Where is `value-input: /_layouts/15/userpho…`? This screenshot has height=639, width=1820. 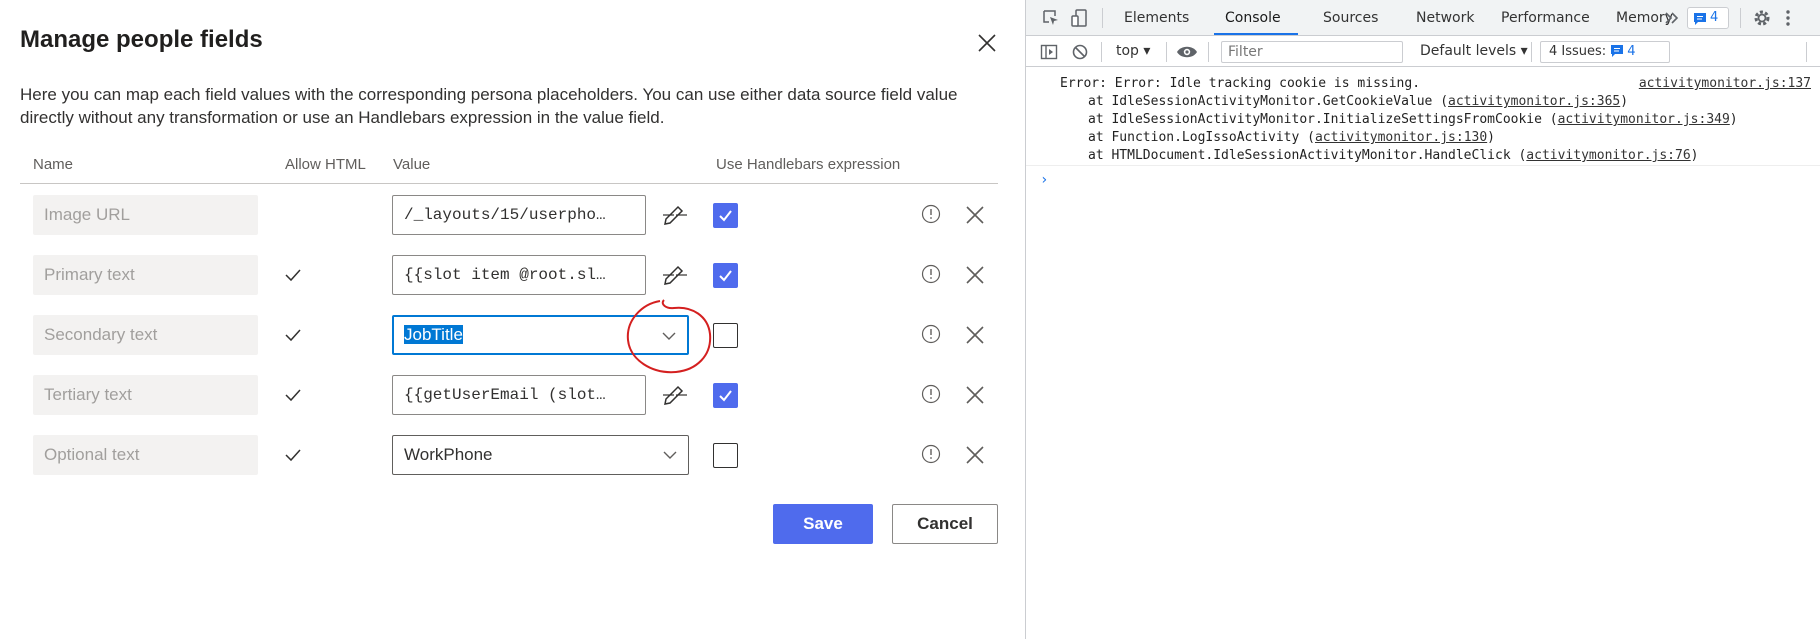
value-input: /_layouts/15/userpho… is located at coordinates (519, 215).